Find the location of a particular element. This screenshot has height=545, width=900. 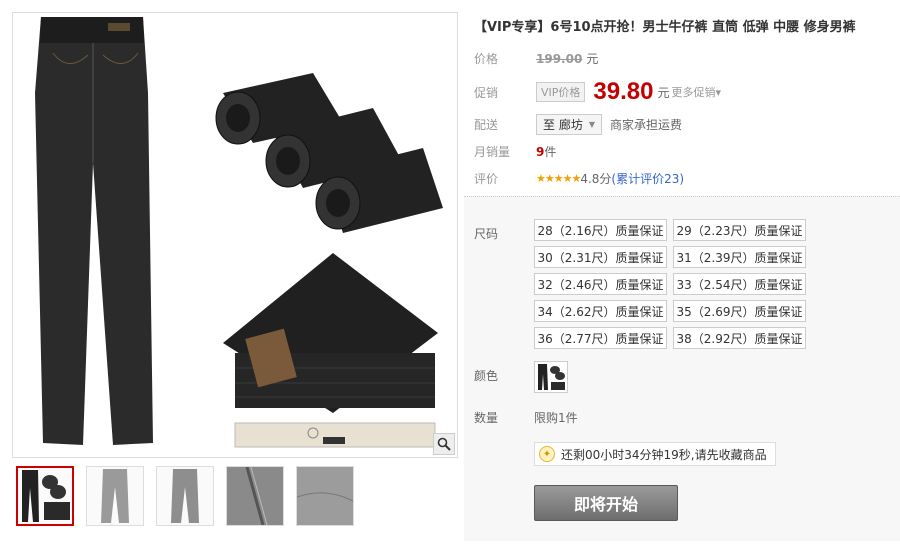

rating-row: 评价 ★★★★★ 4.8分 (累计评价23) is located at coordinates (579, 178).